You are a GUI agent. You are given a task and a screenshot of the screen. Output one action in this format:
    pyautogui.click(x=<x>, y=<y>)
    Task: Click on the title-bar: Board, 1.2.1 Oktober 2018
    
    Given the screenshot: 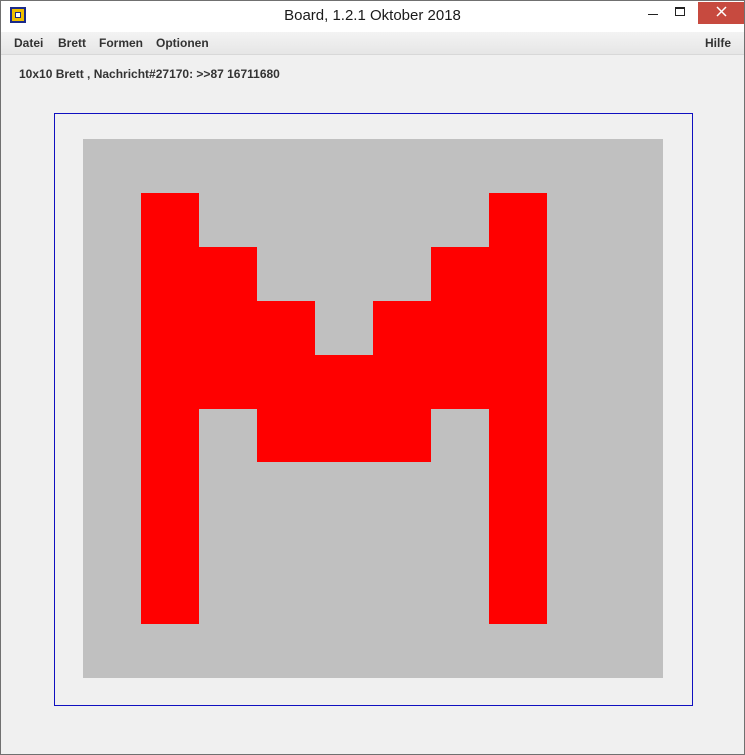 What is the action you would take?
    pyautogui.click(x=372, y=16)
    